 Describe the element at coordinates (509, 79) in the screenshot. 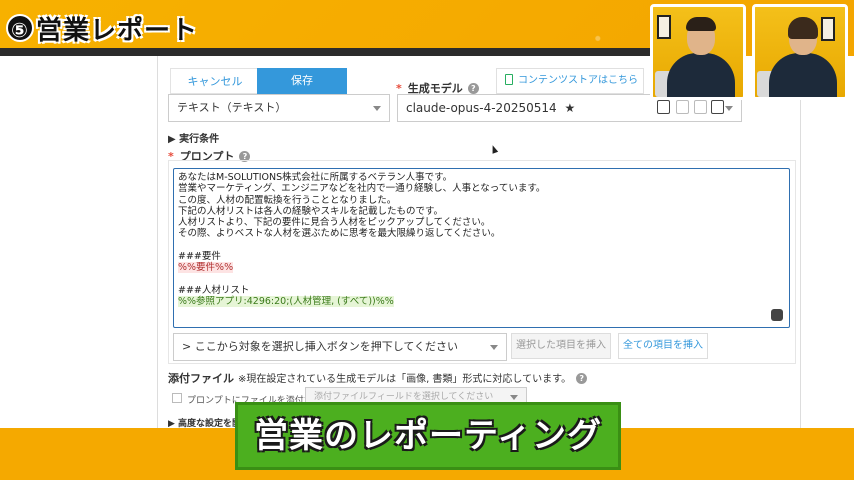

I see `phone-icon` at that location.